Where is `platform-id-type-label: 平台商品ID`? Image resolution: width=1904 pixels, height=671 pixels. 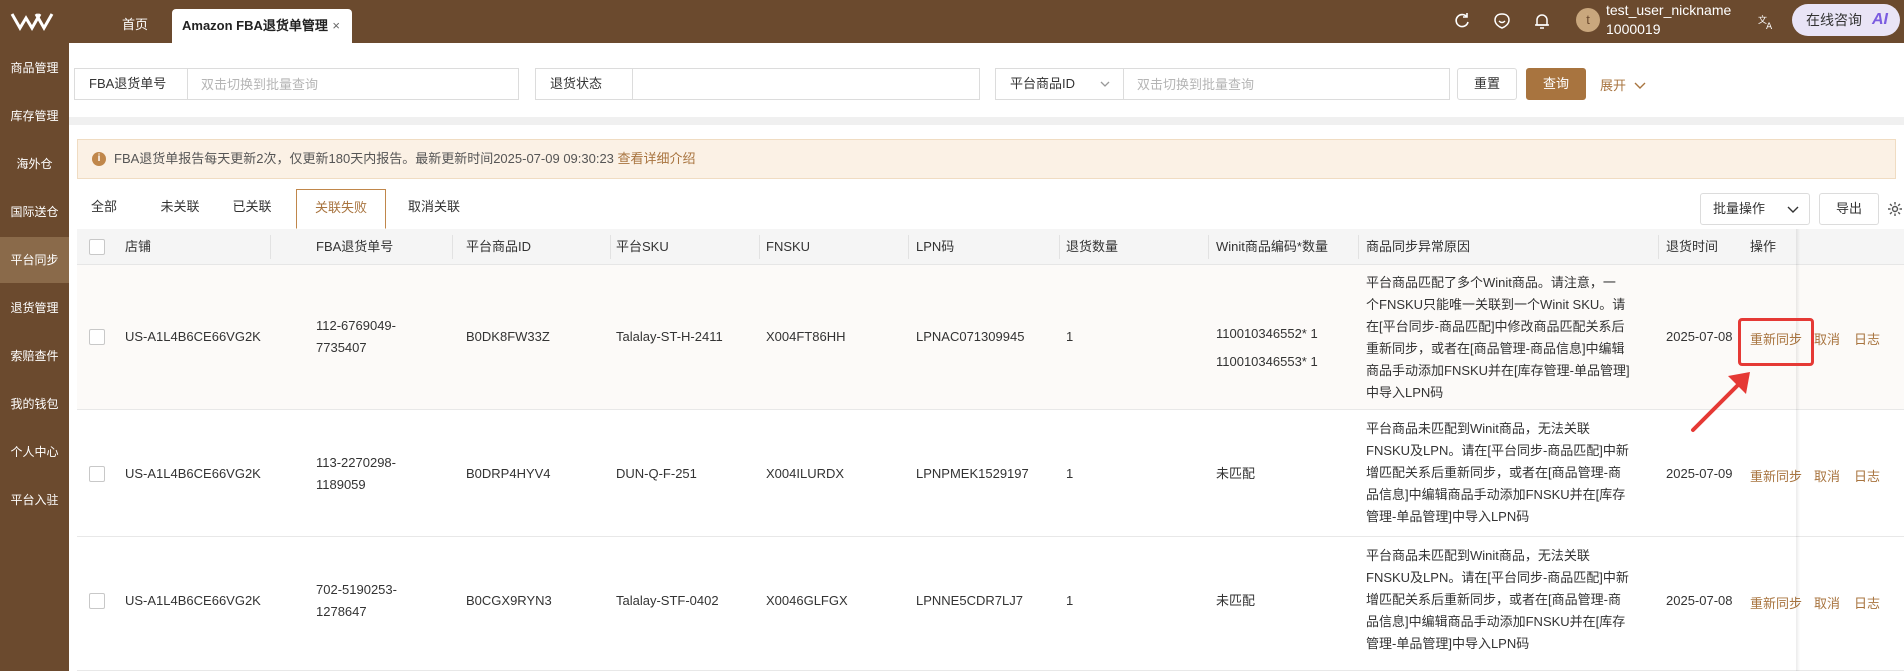 platform-id-type-label: 平台商品ID is located at coordinates (1043, 83).